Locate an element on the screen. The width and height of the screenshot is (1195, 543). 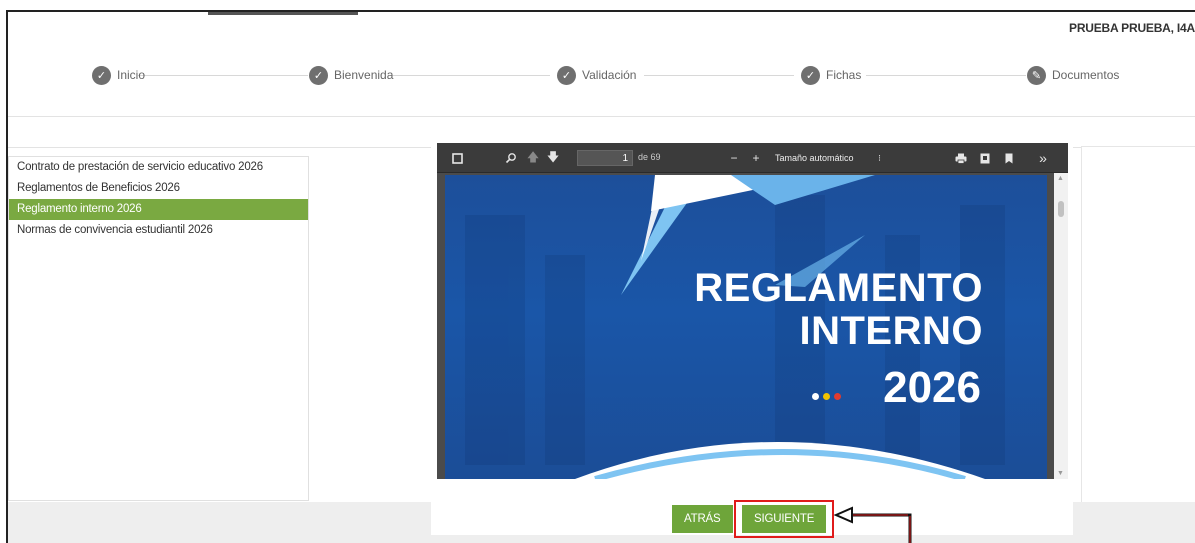
zoom-out-icon: − is located at coordinates (734, 158).